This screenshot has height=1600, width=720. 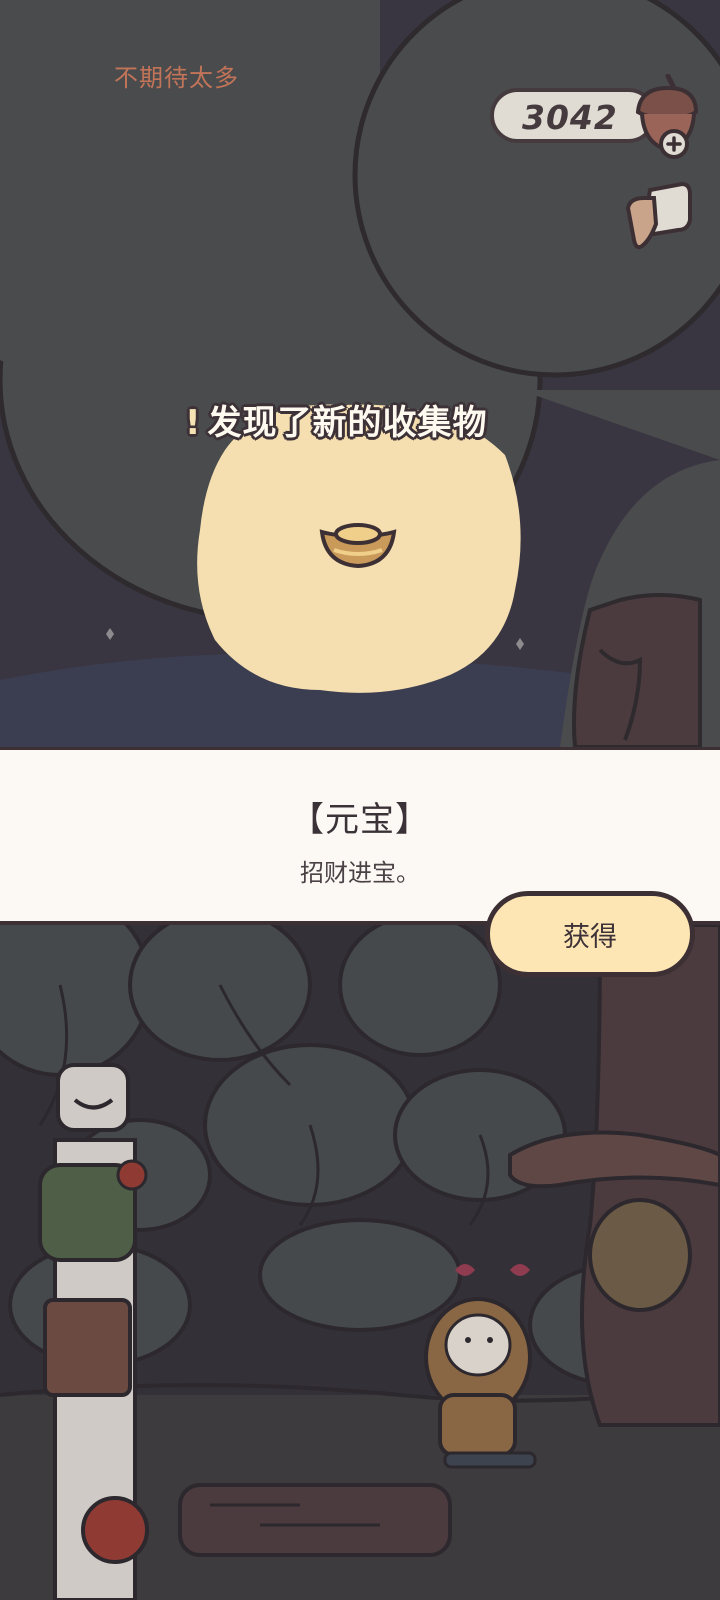 I want to click on acorn-icon, so click(x=668, y=119).